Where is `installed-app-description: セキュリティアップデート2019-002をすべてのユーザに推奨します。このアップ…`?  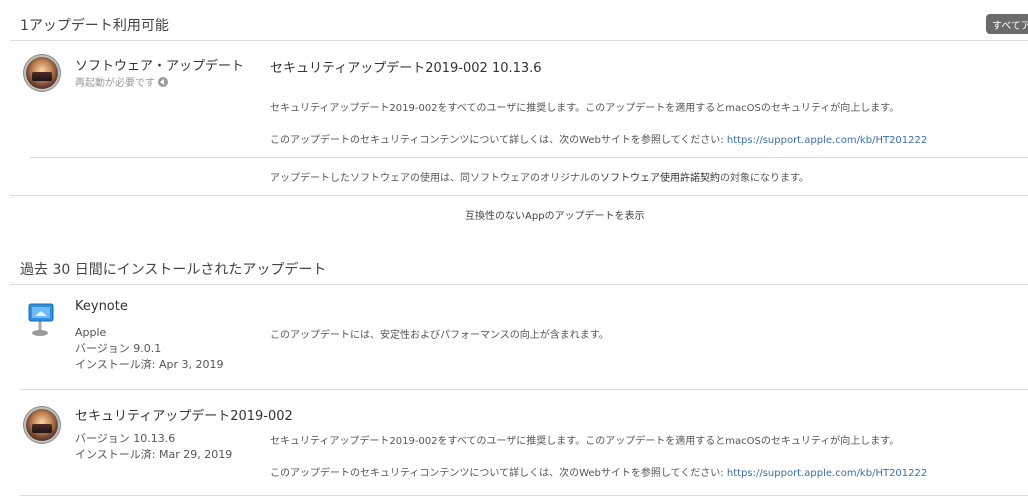 installed-app-description: セキュリティアップデート2019-002をすべてのユーザに推奨します。このアップ… is located at coordinates (585, 441).